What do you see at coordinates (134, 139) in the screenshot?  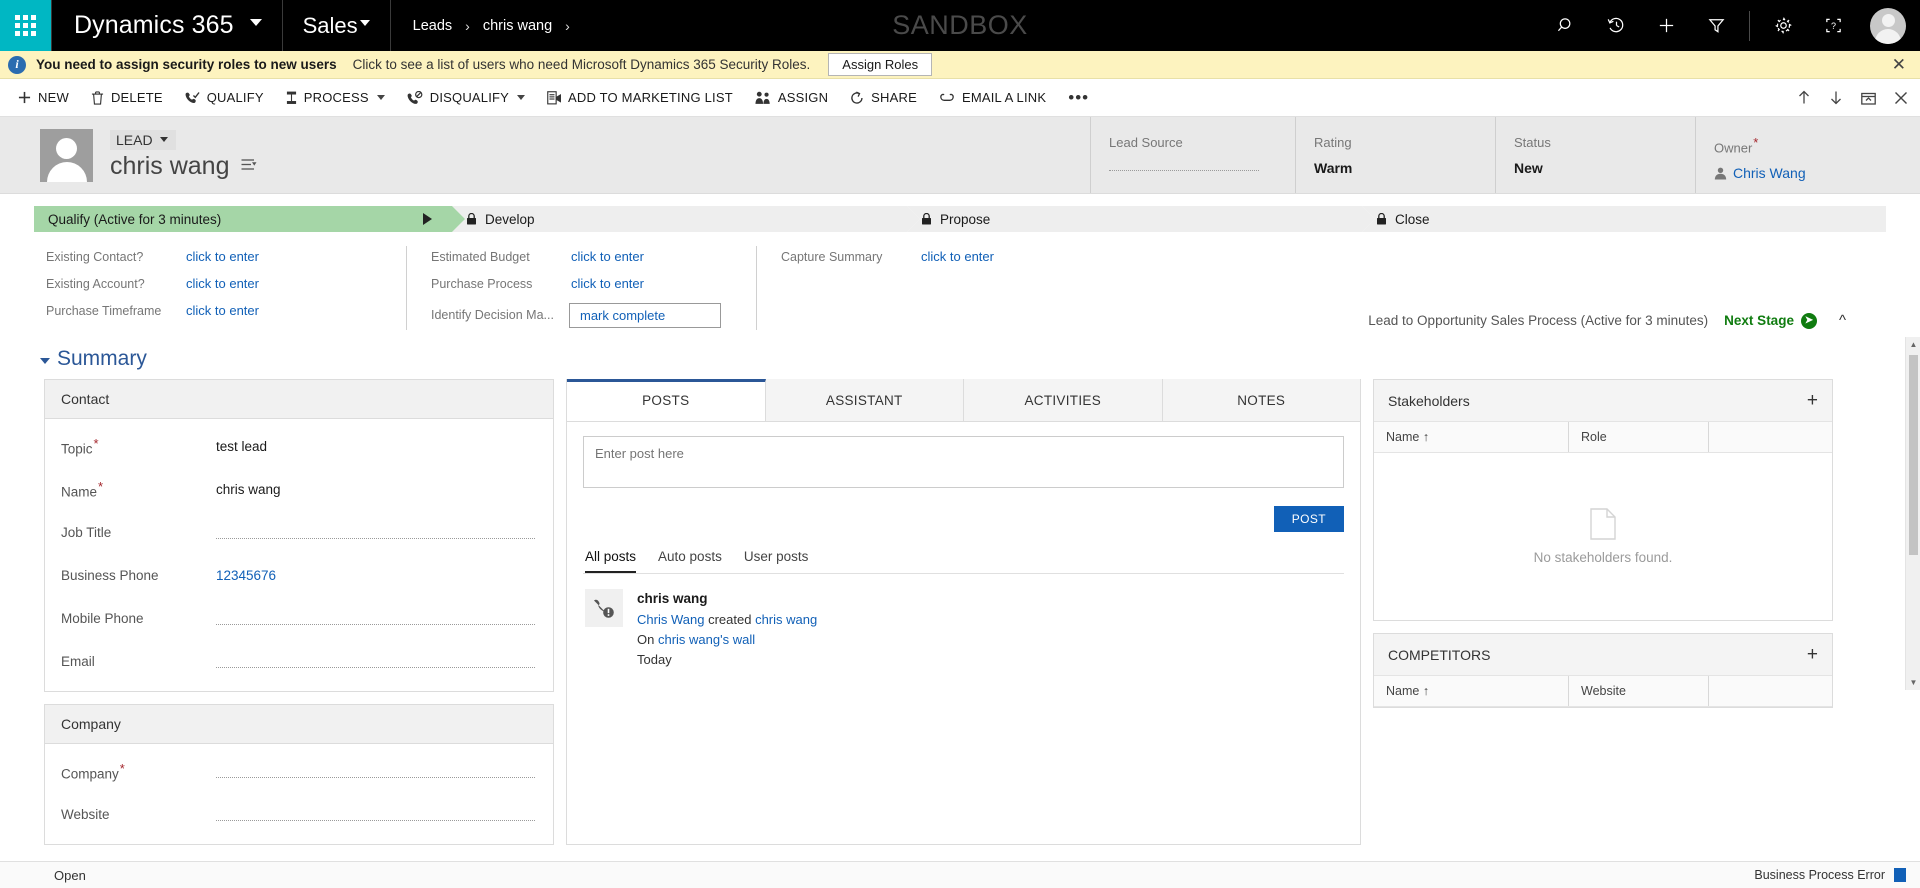 I see `entity-type-label: LEAD` at bounding box center [134, 139].